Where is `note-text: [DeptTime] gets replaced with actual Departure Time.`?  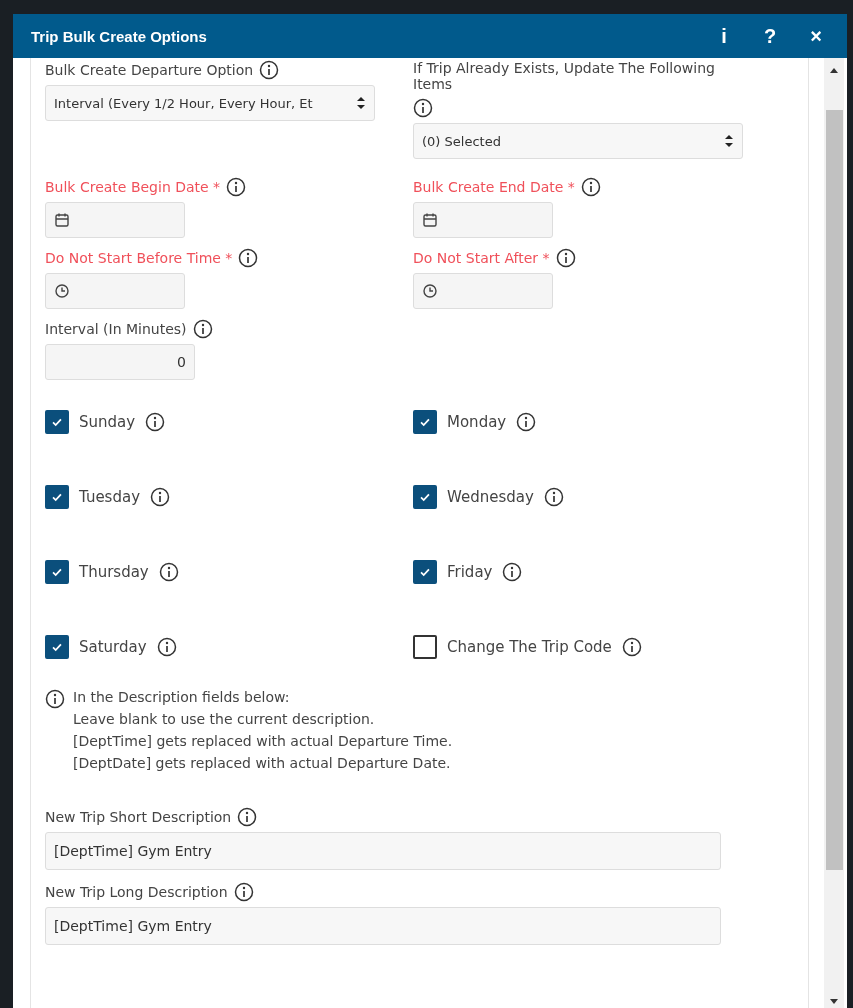
note-text: [DeptTime] gets replaced with actual Departure Time. is located at coordinates (263, 741).